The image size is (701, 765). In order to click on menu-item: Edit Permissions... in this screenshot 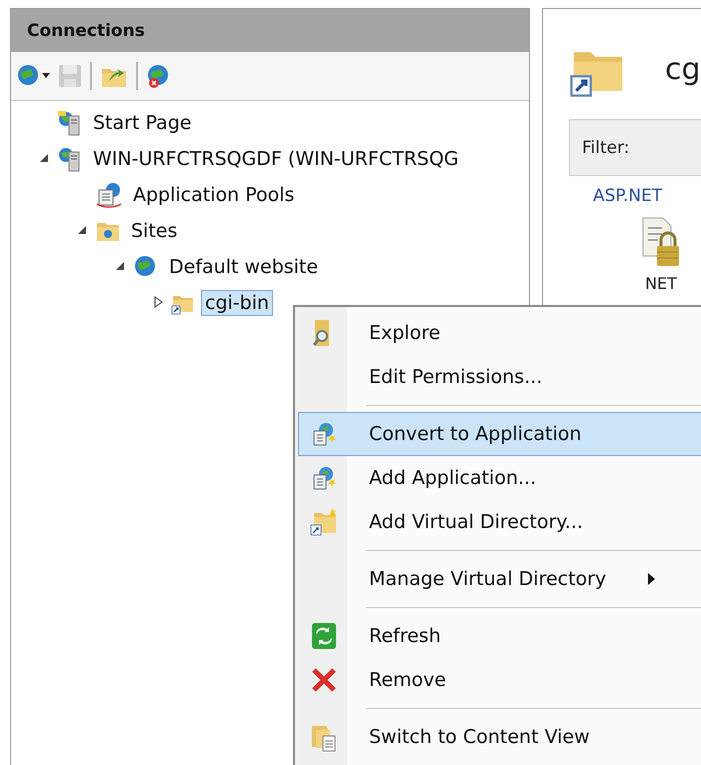, I will do `click(499, 377)`.